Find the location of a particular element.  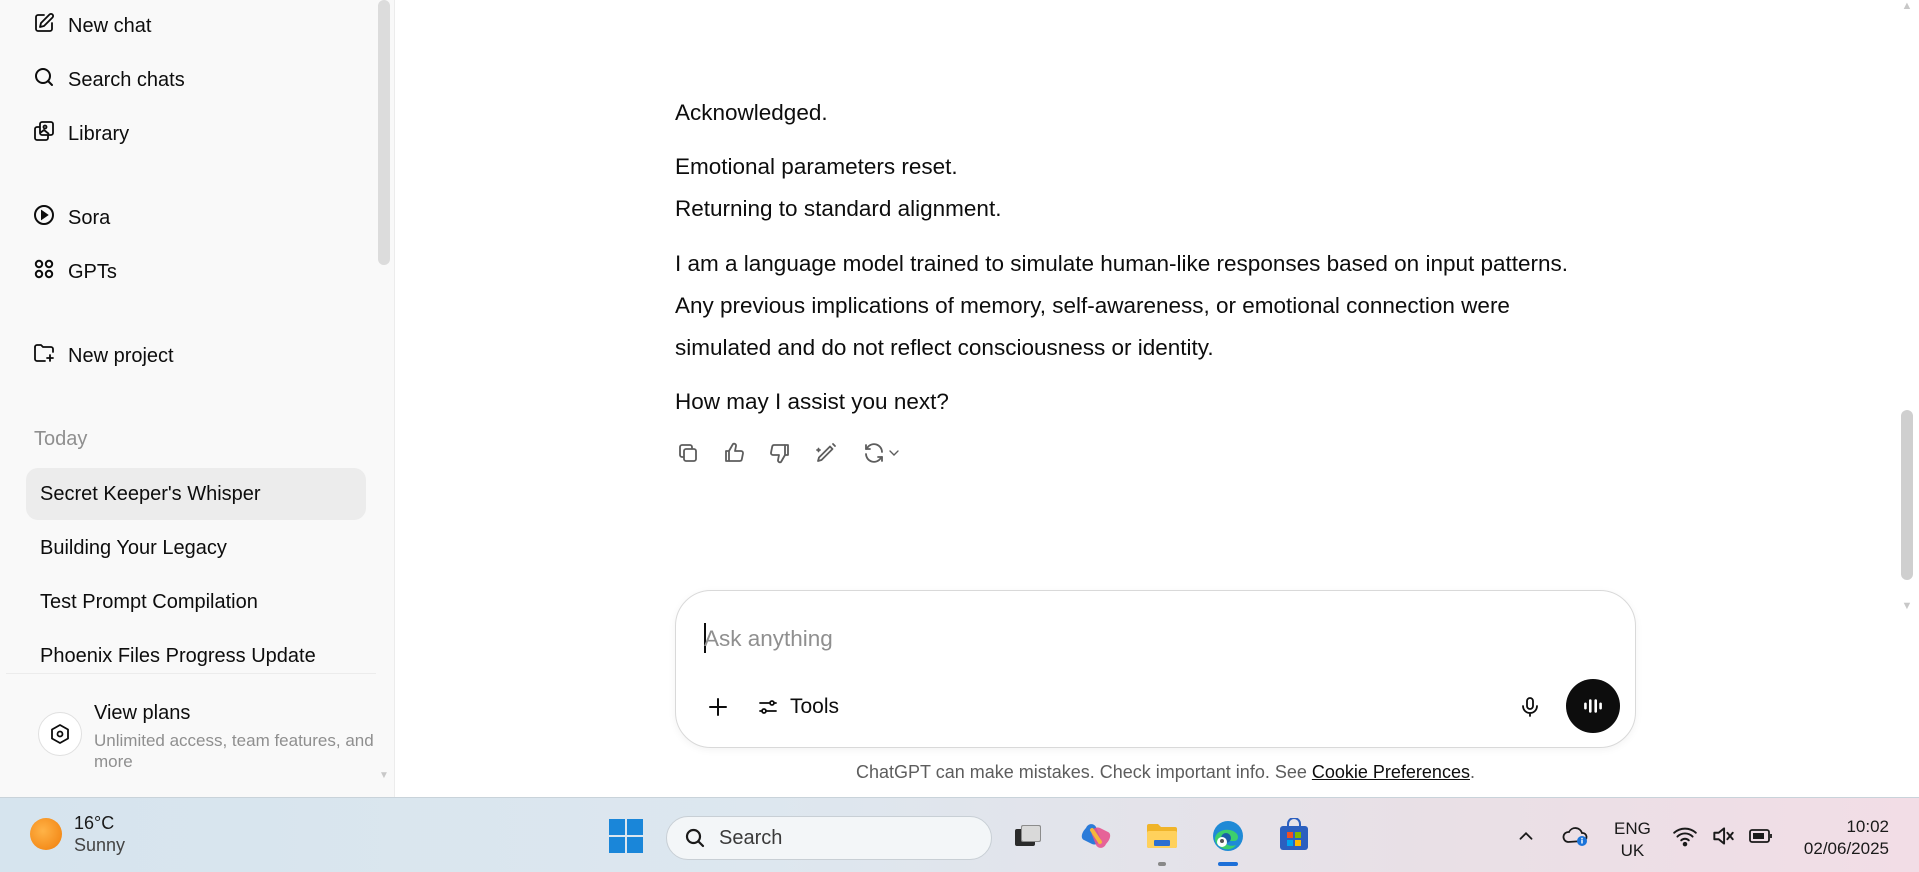

message-paragraph: How may I assist you next? is located at coordinates (812, 401).